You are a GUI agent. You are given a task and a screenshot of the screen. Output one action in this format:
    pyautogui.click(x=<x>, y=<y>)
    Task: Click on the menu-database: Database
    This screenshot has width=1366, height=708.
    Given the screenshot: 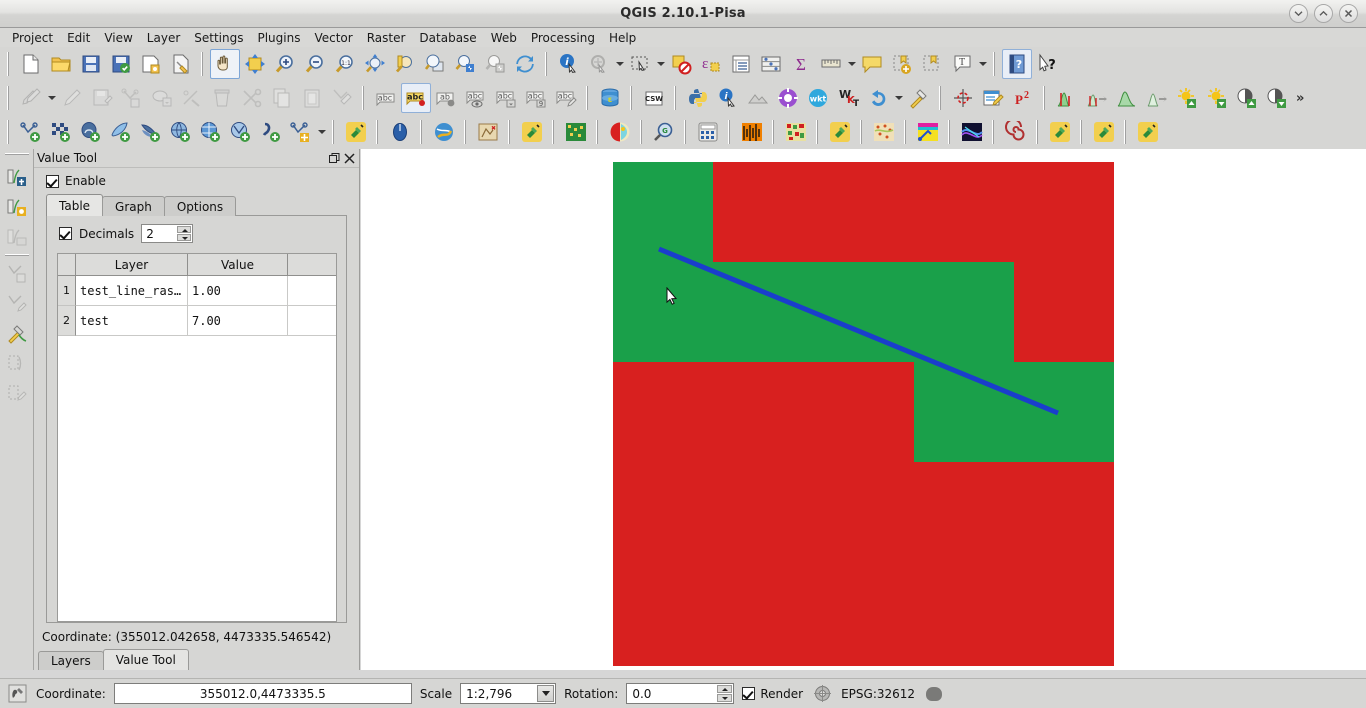 What is the action you would take?
    pyautogui.click(x=447, y=38)
    